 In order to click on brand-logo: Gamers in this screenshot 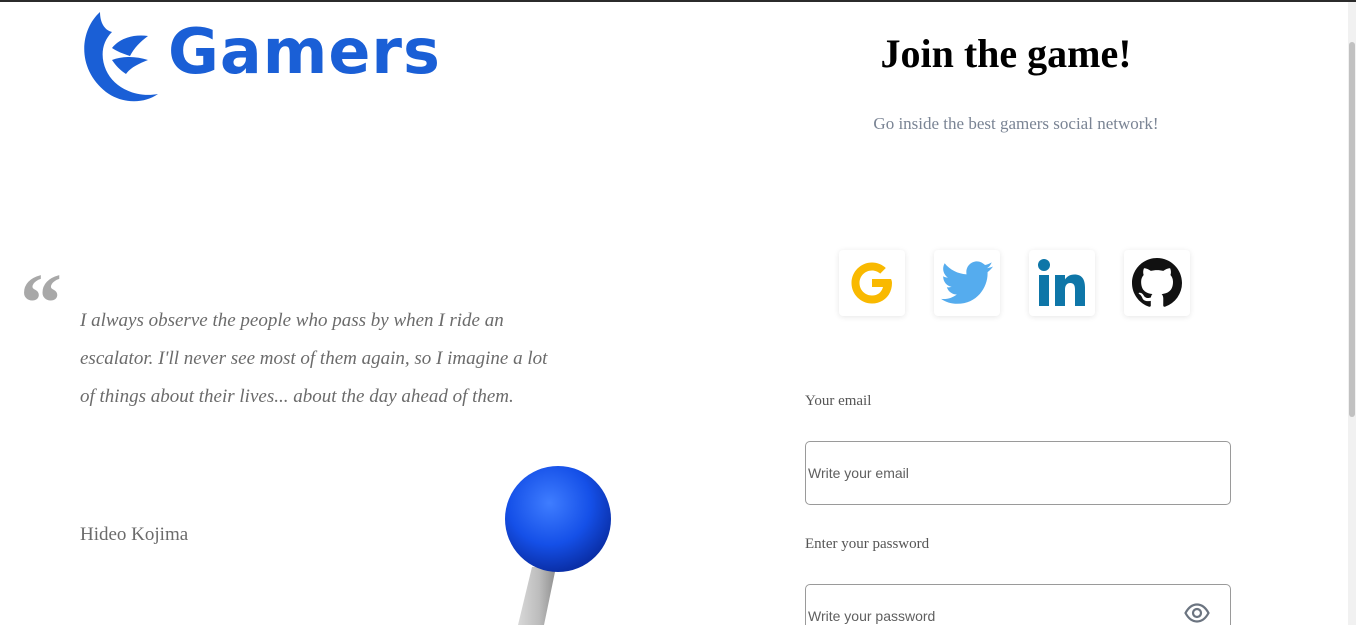, I will do `click(259, 55)`.